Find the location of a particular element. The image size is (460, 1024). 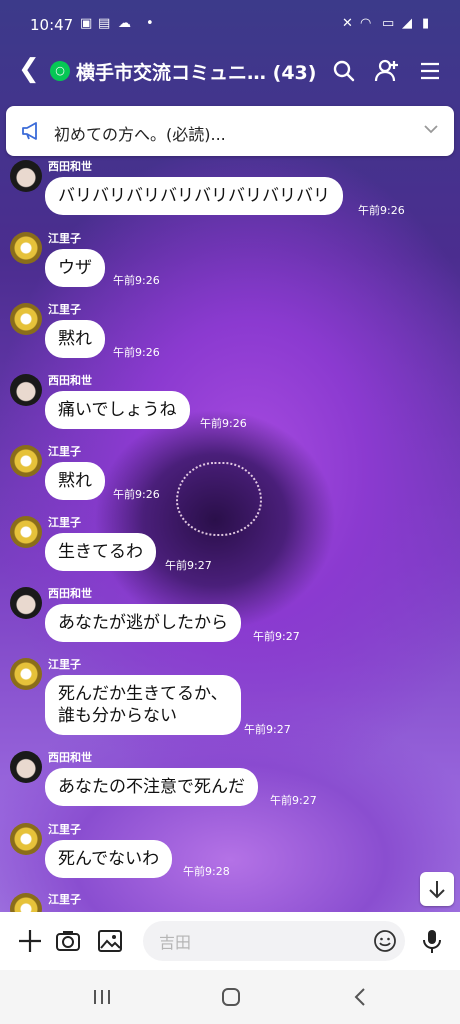

group-title: 横手市交流コミュニ… (43) is located at coordinates (196, 71).